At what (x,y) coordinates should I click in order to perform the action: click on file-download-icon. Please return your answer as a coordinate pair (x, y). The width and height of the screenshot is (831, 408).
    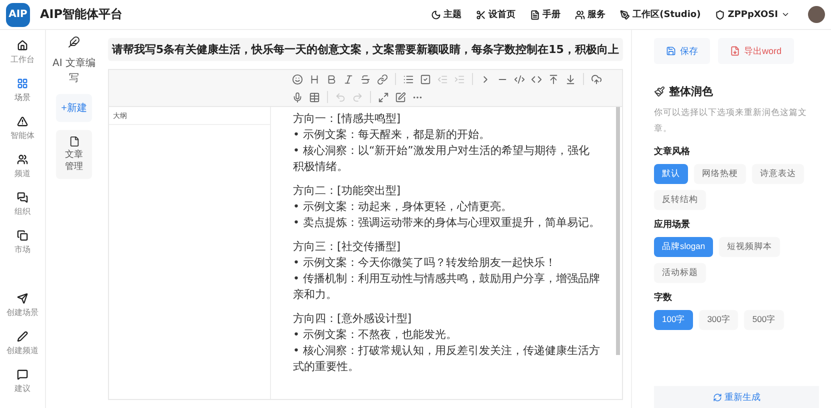
    Looking at the image, I should click on (735, 51).